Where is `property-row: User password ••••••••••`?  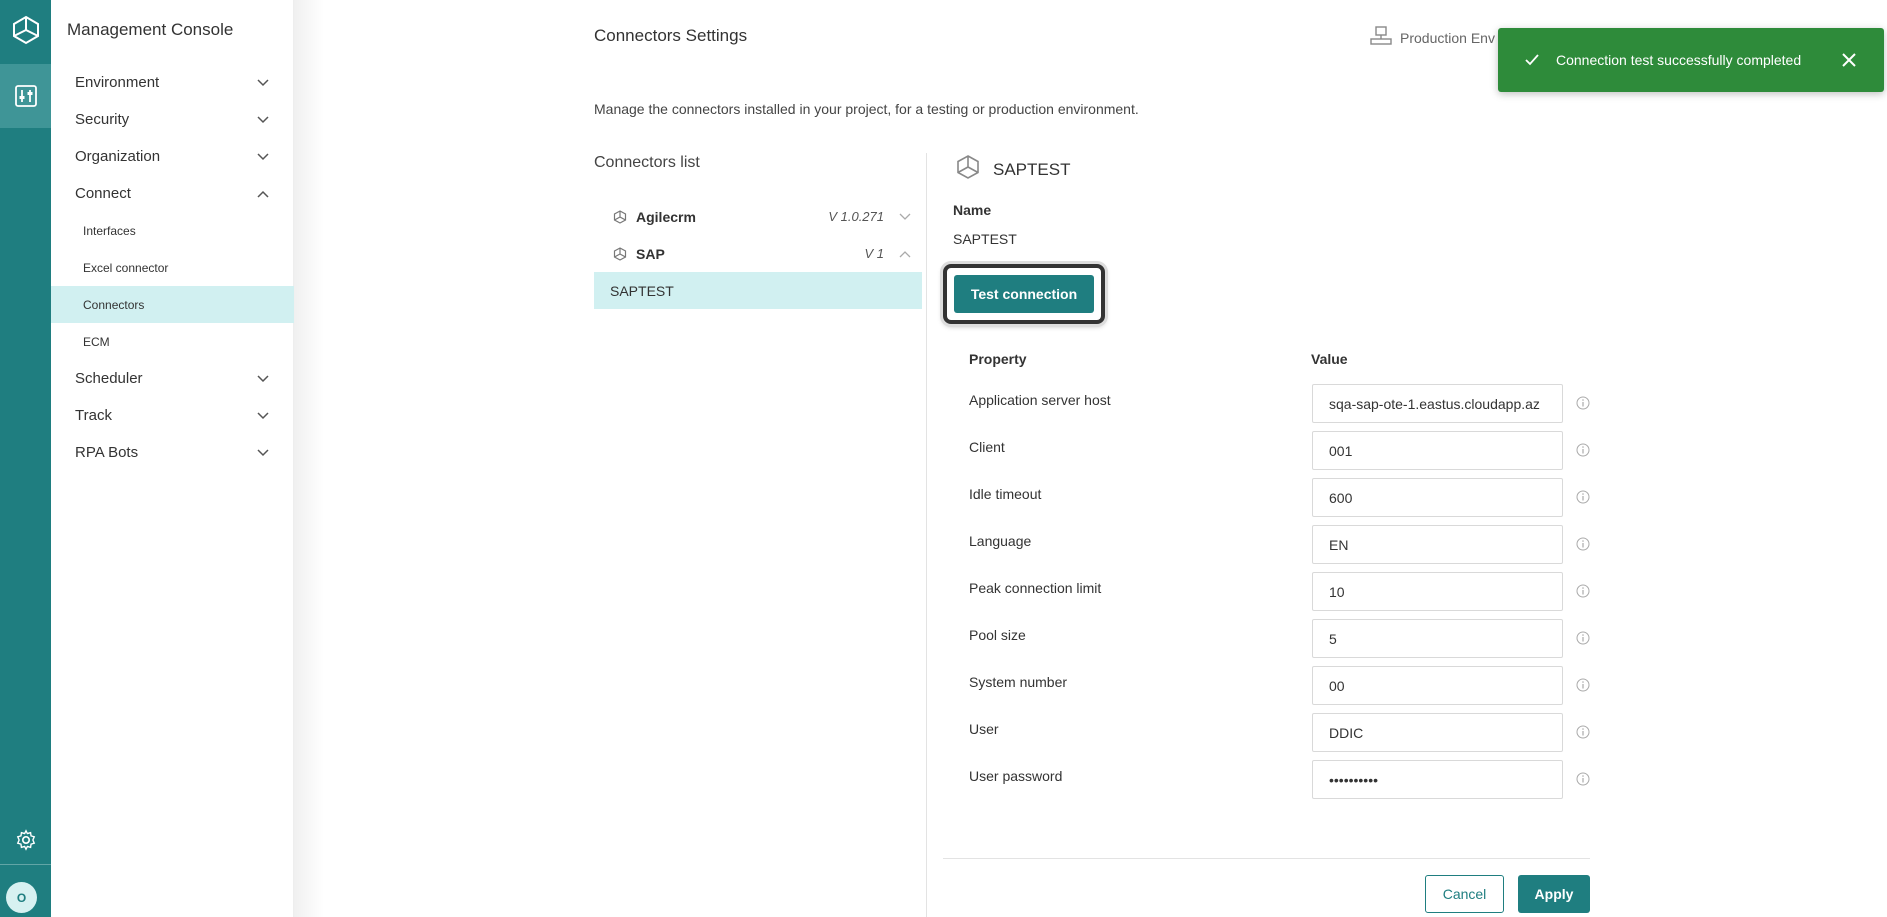 property-row: User password •••••••••• is located at coordinates (1289, 783).